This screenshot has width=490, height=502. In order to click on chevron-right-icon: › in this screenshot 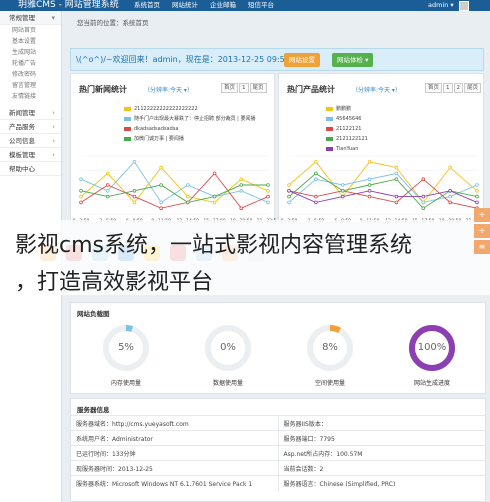, I will do `click(53, 113)`.